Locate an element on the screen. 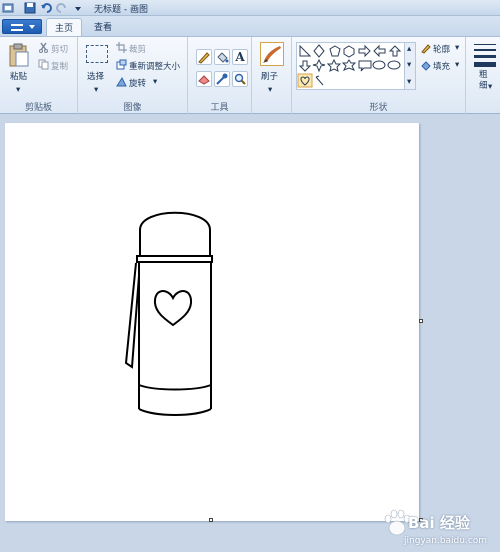  watermark-url: jingyan.baidu.com is located at coordinates (446, 541).